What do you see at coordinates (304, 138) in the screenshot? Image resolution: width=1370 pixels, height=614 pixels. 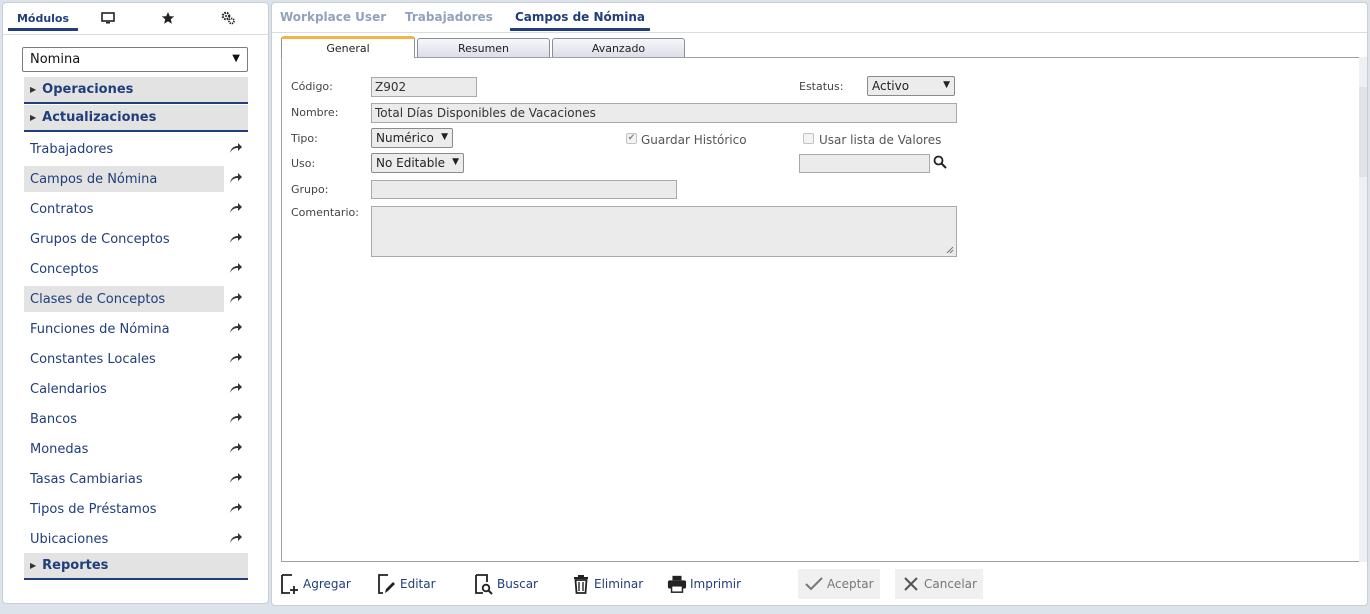 I see `tipo-label: Tipo:` at bounding box center [304, 138].